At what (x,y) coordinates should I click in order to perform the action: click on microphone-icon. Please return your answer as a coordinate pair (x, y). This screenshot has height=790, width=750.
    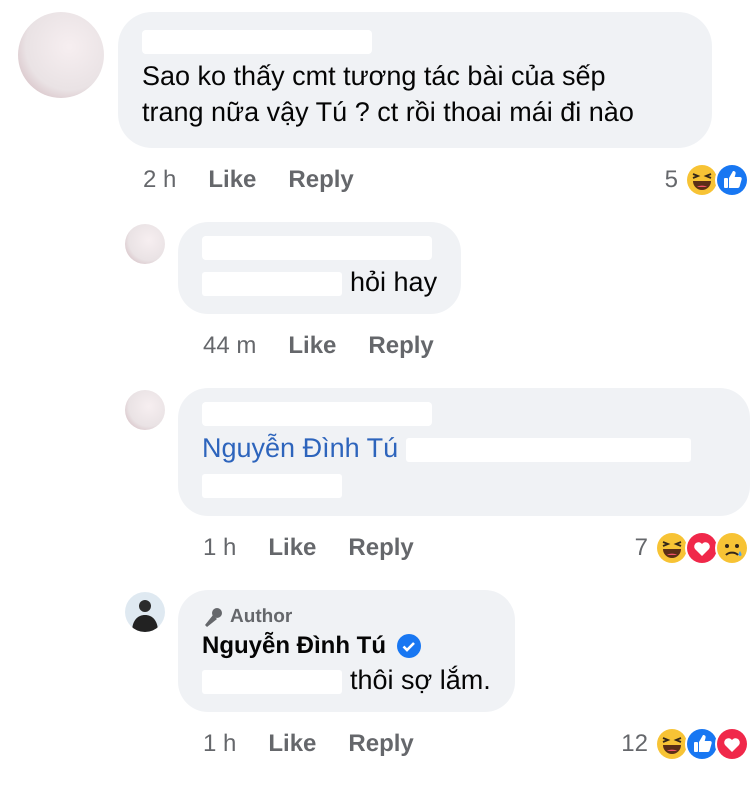
    Looking at the image, I should click on (213, 617).